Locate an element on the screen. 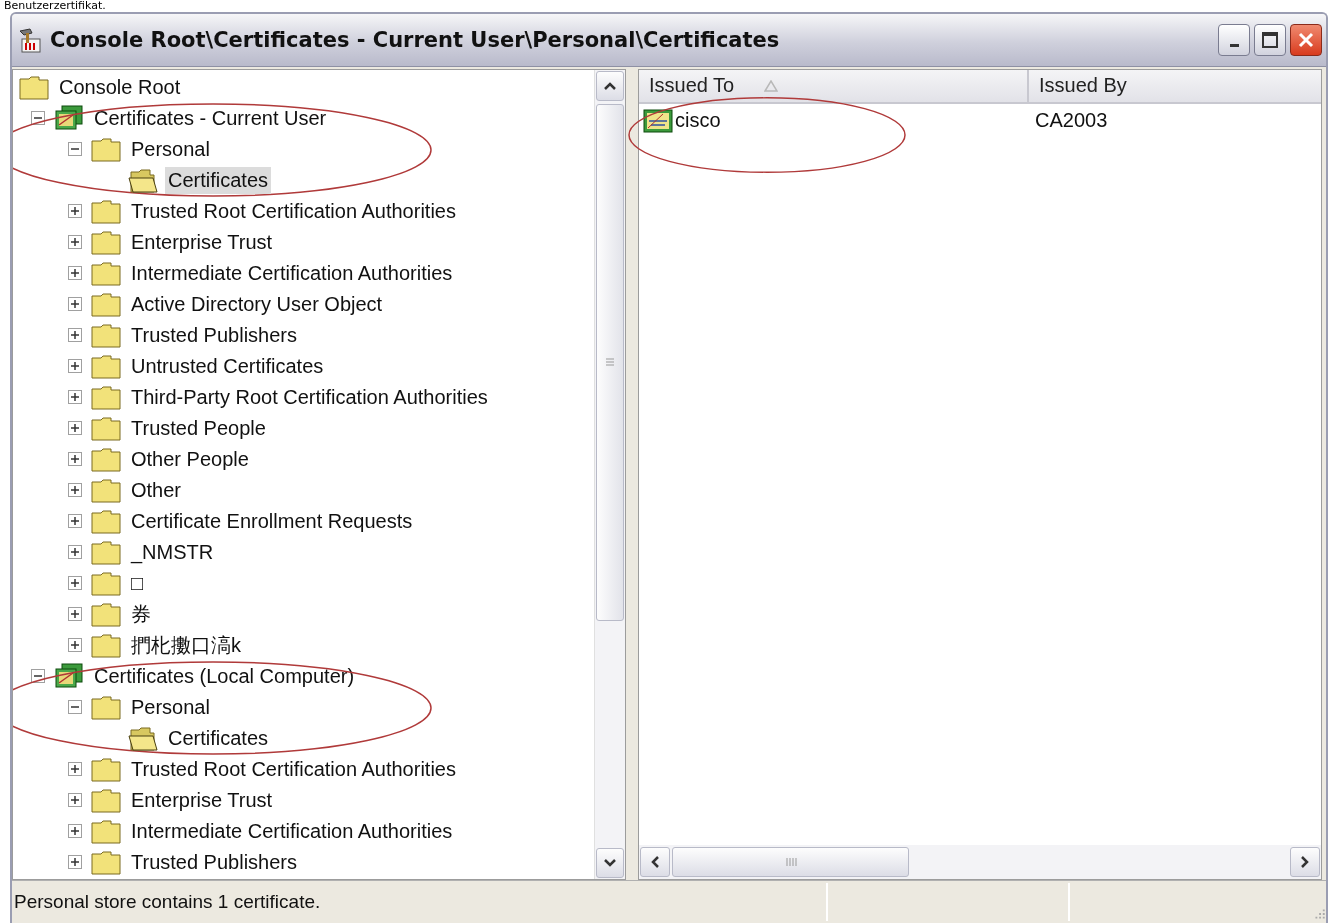  tree-item: Console Root is located at coordinates (120, 87).